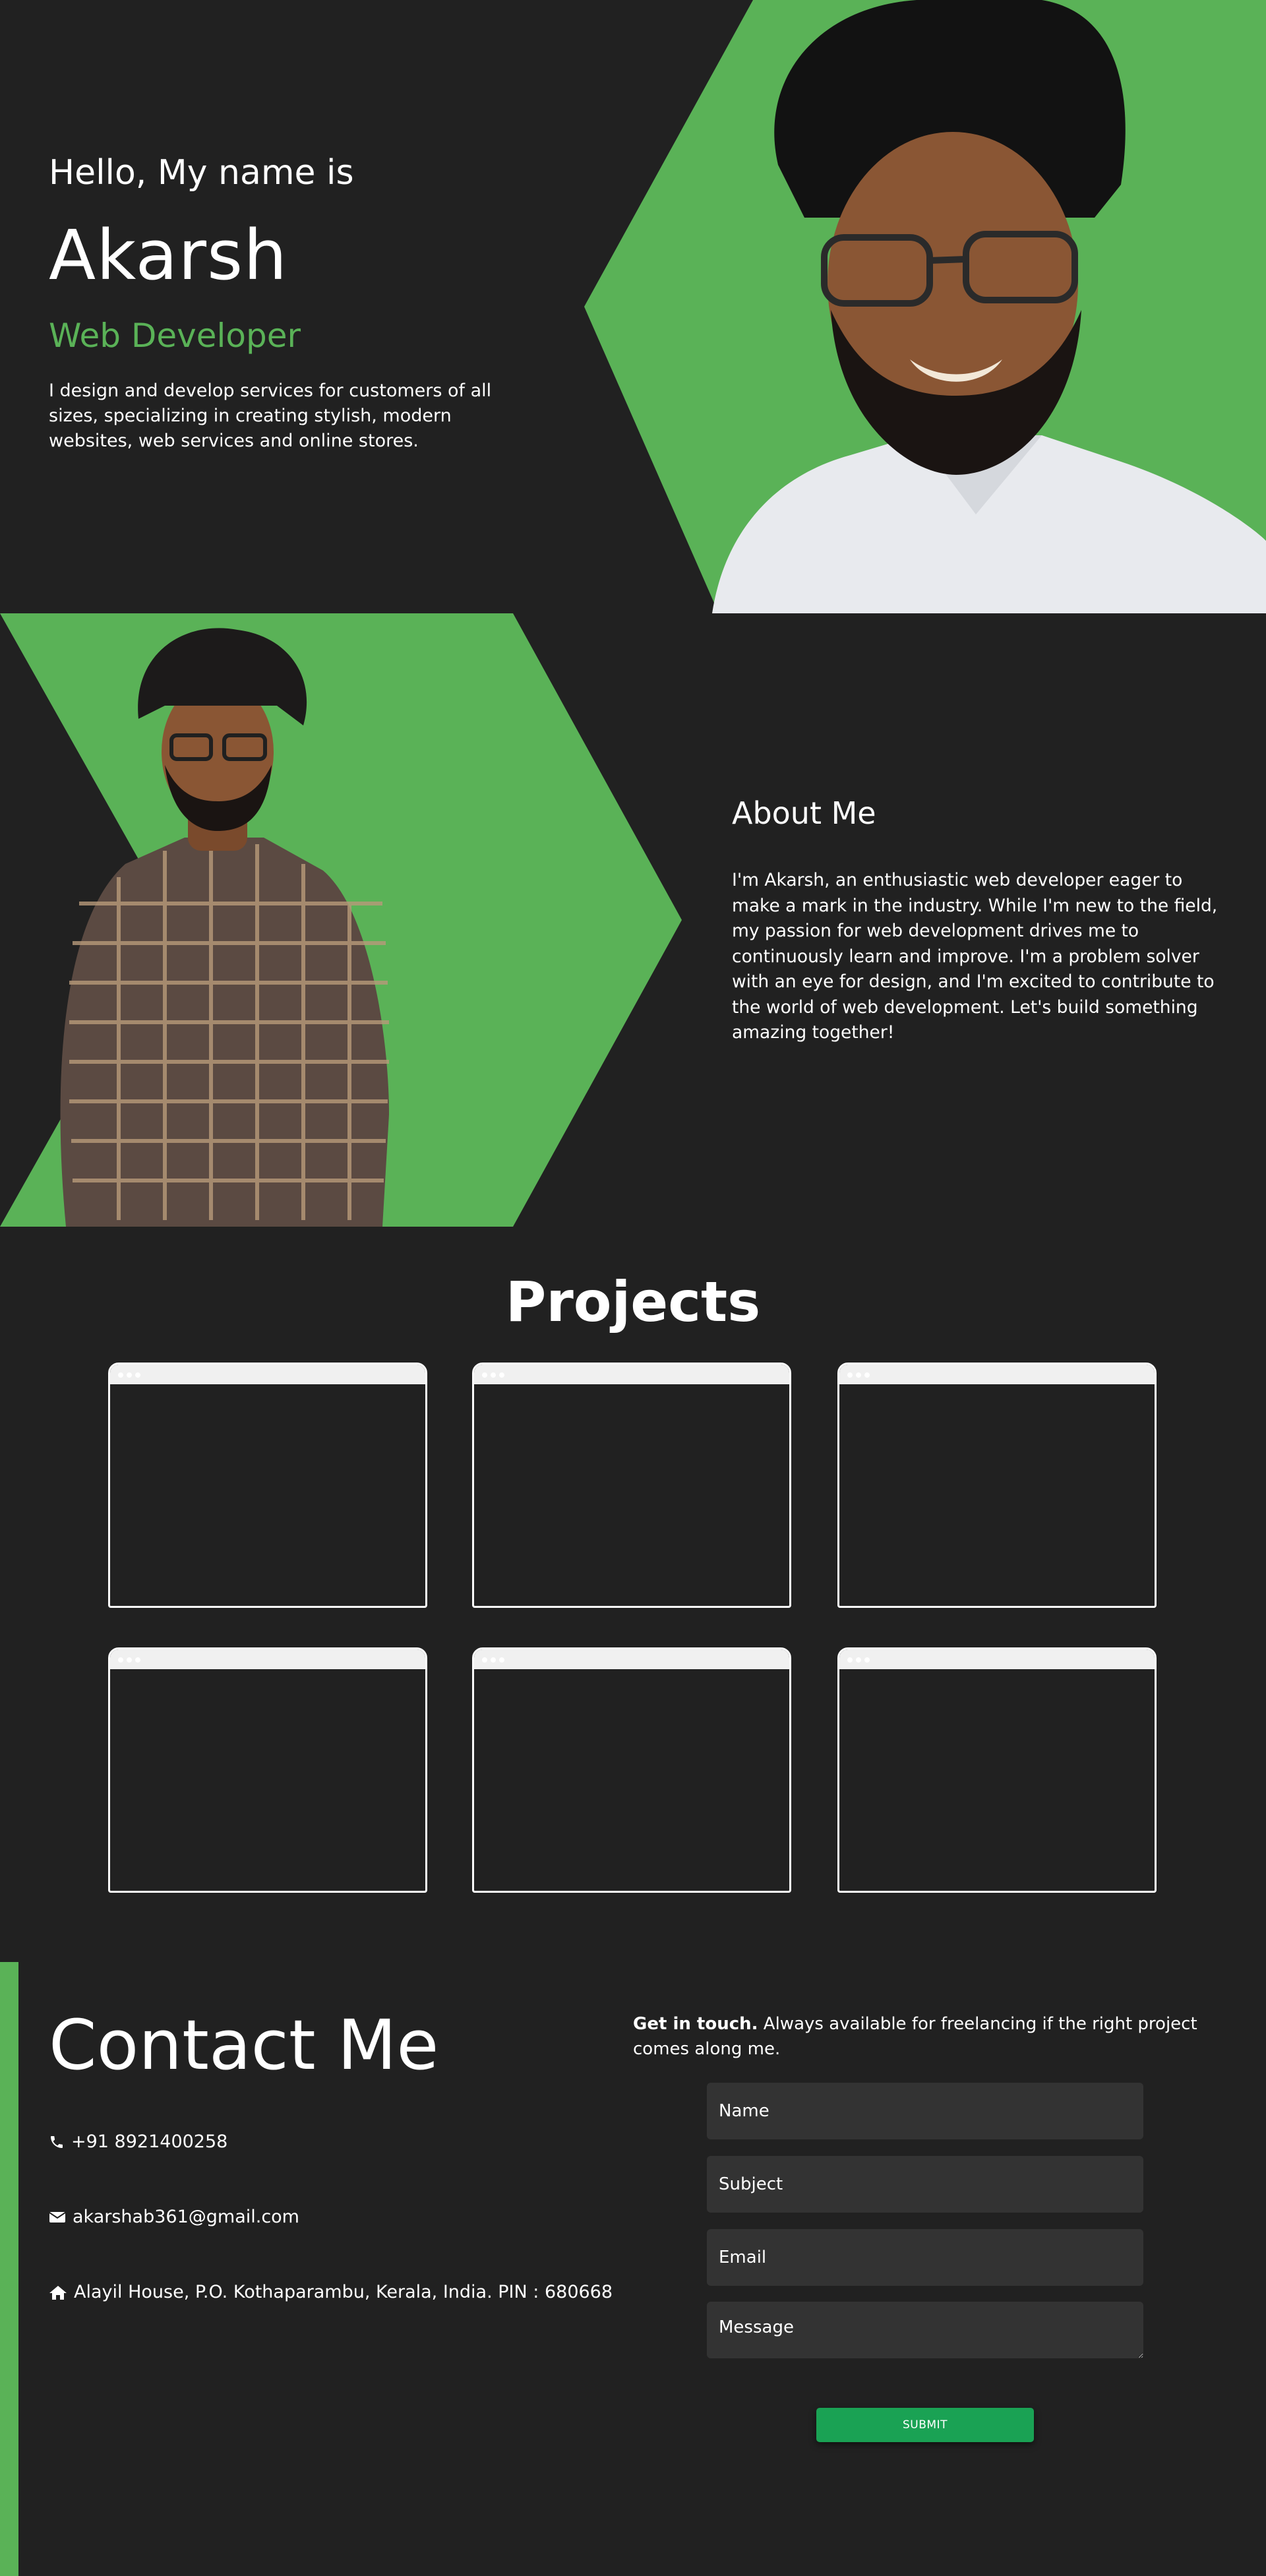  I want to click on intro-bold: Get in touch., so click(695, 2024).